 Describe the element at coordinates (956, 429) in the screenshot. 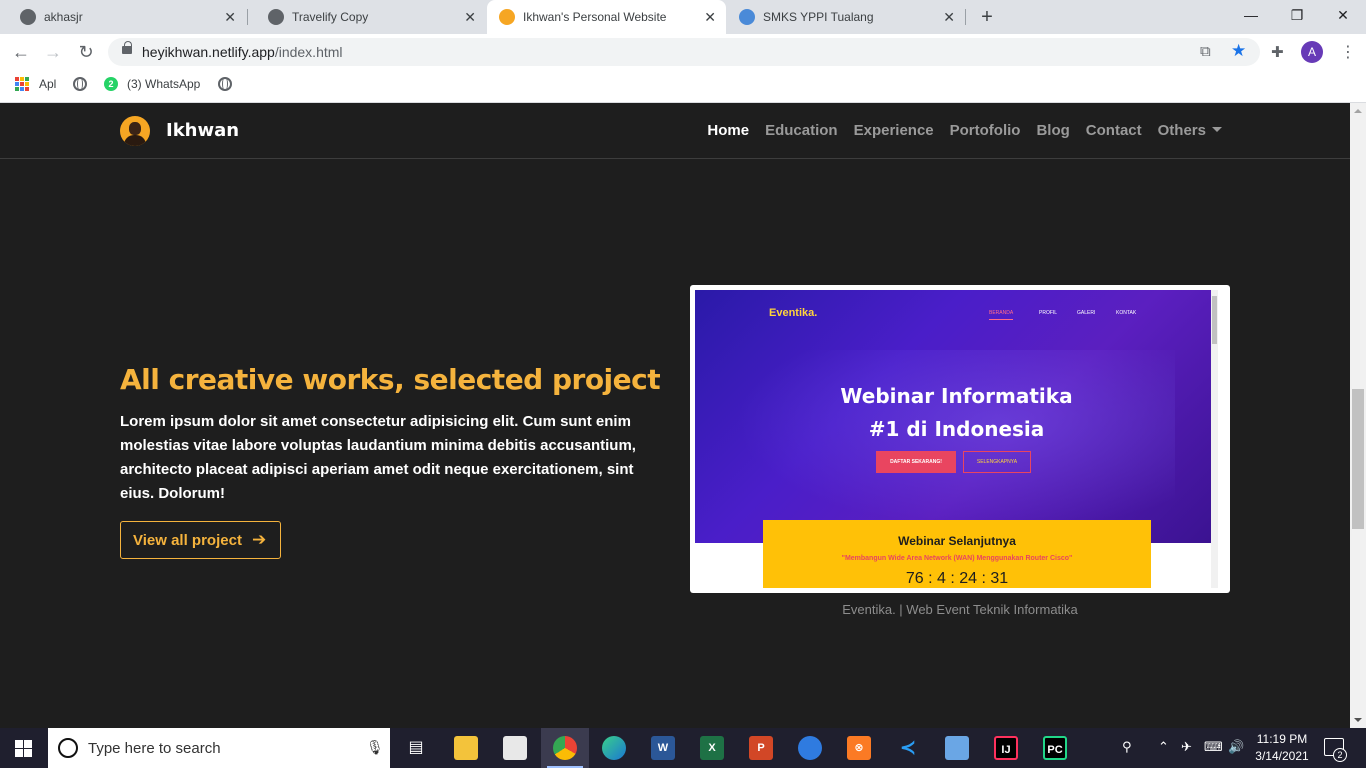

I see `preview-headline: #1 di Indonesia` at that location.